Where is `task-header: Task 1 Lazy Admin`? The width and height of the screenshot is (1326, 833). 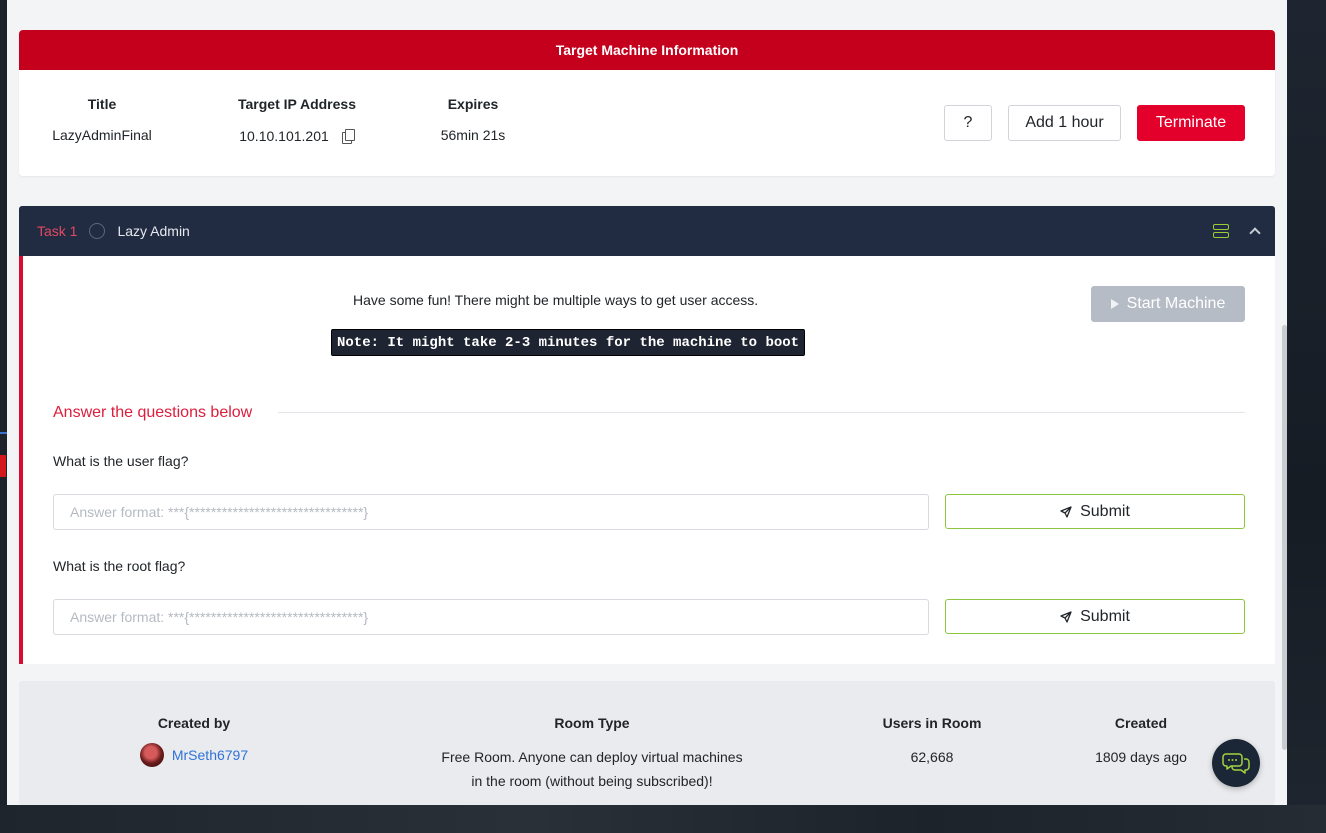
task-header: Task 1 Lazy Admin is located at coordinates (647, 231).